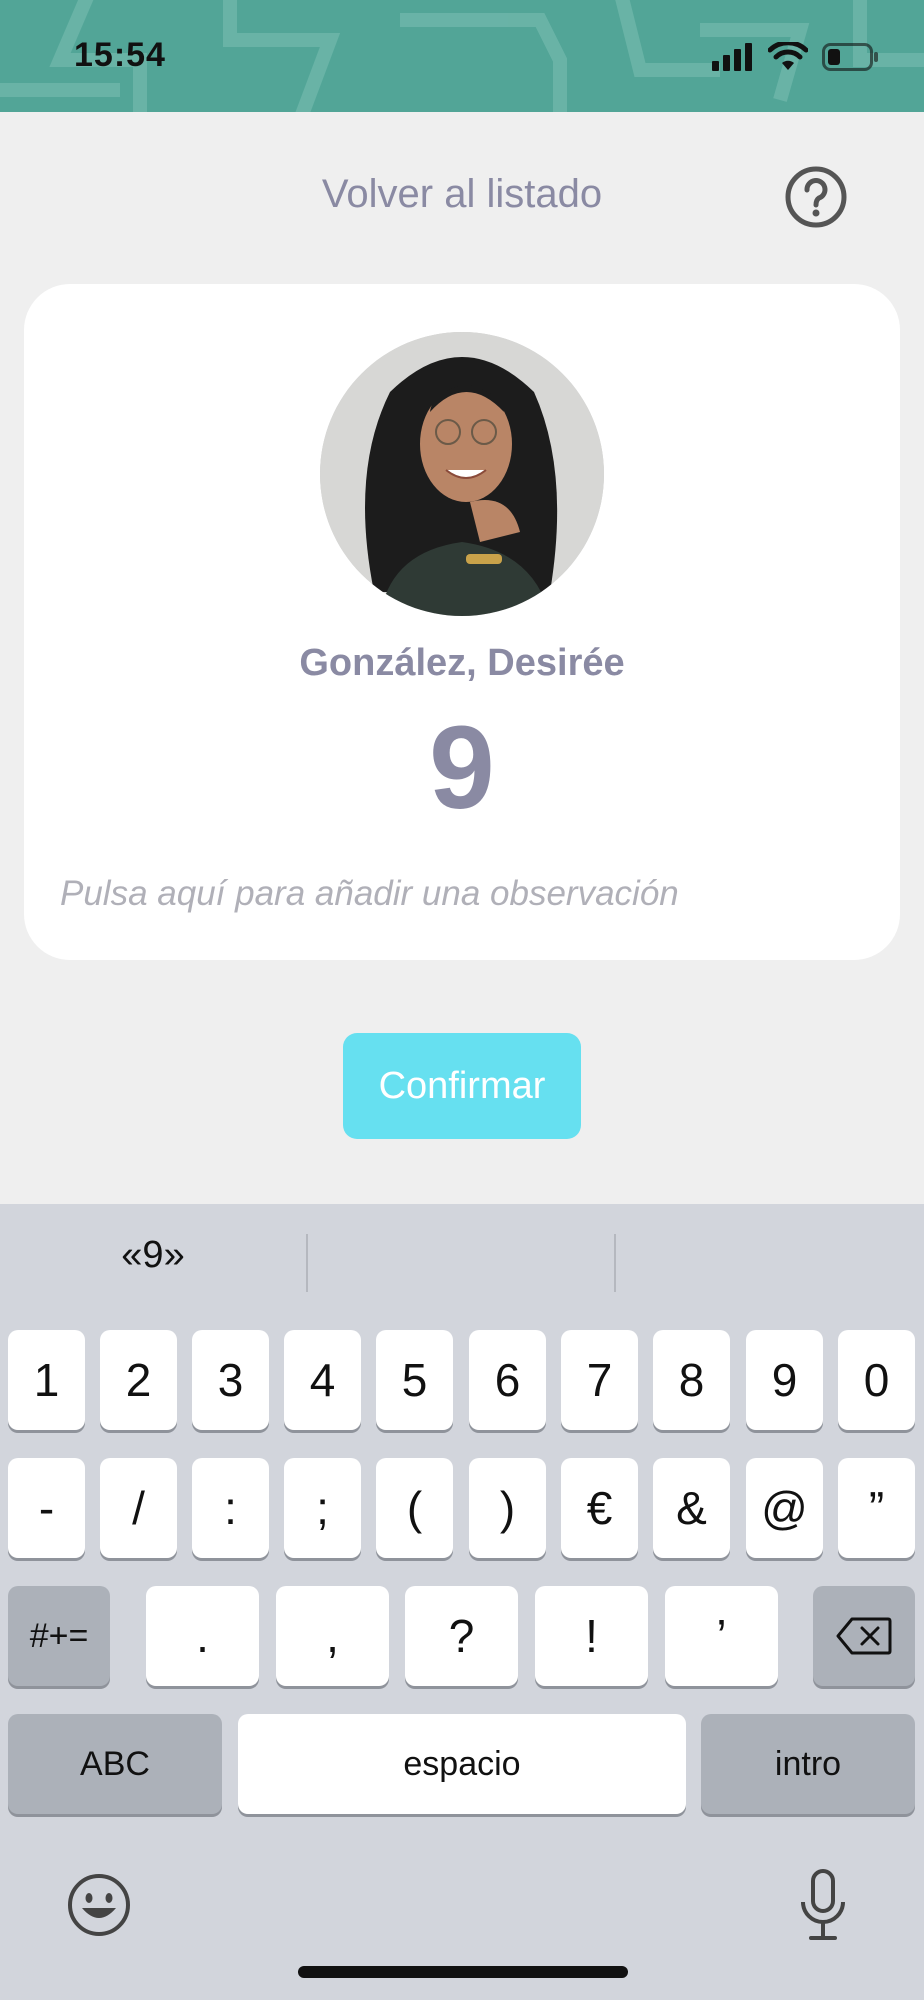  What do you see at coordinates (120, 55) in the screenshot?
I see `status-time: 15:54` at bounding box center [120, 55].